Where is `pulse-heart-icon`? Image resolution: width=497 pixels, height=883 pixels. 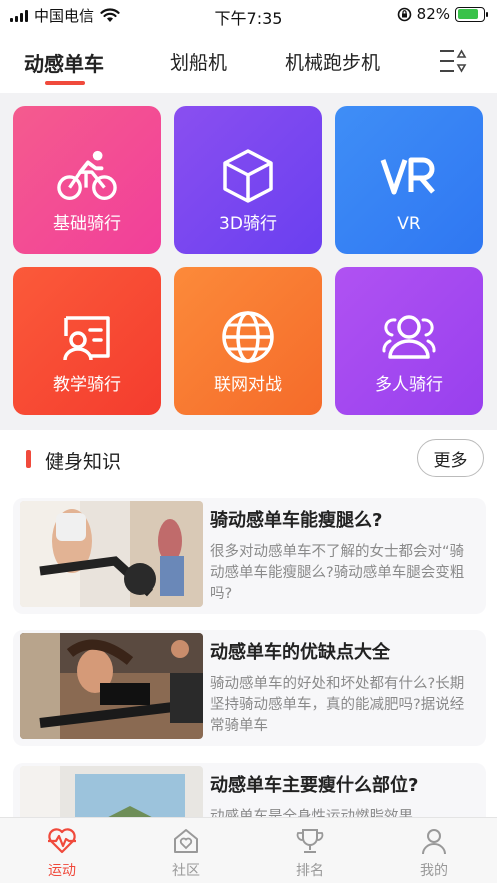
pulse-heart-icon is located at coordinates (62, 841).